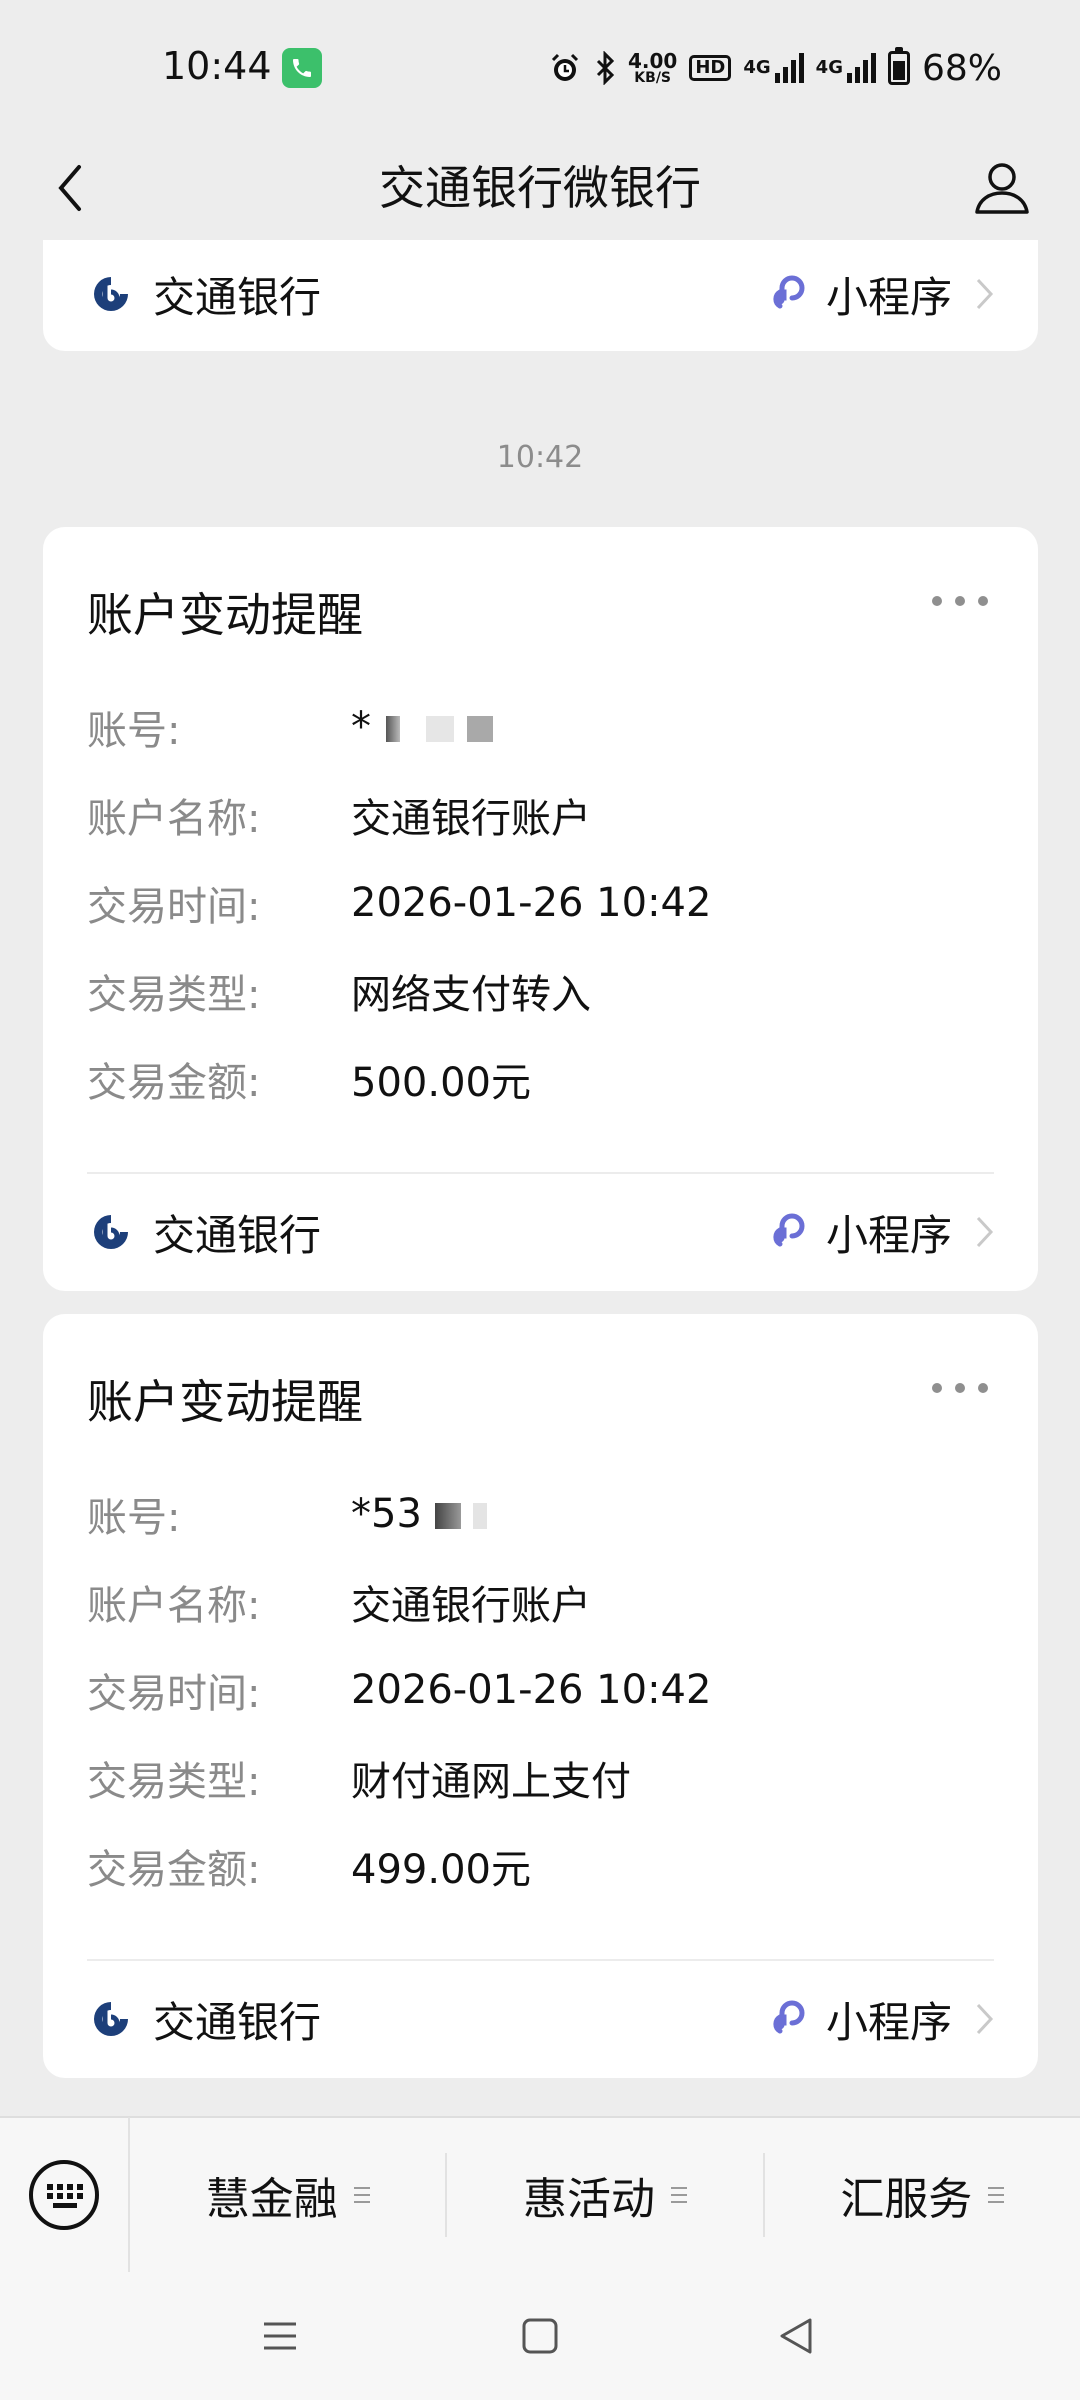 The image size is (1080, 2400). What do you see at coordinates (471, 995) in the screenshot?
I see `field-value: 网络支付转入` at bounding box center [471, 995].